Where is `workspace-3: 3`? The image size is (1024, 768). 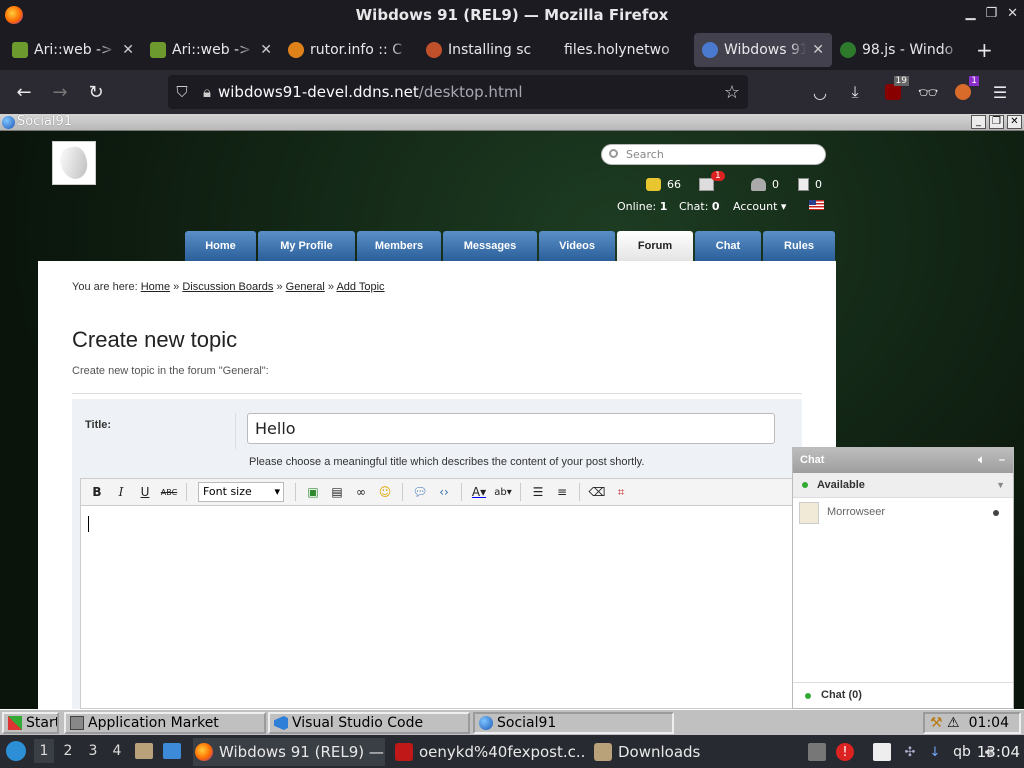
workspace-3: 3 is located at coordinates (93, 751).